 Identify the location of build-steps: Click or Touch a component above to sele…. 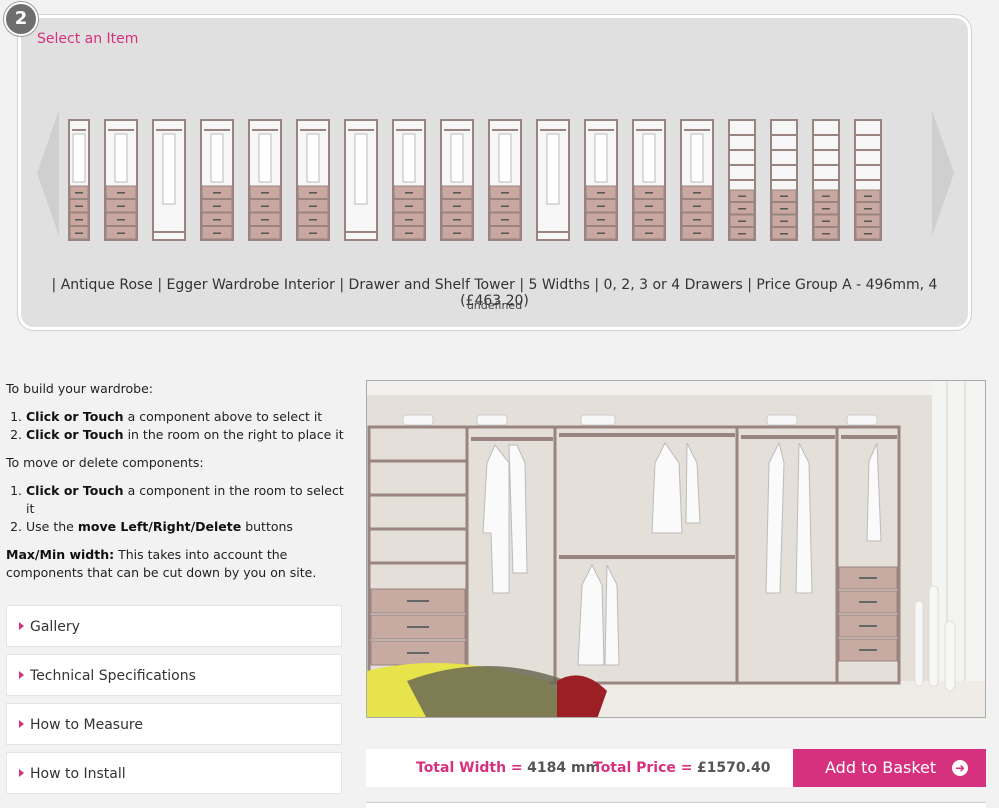
(178, 426).